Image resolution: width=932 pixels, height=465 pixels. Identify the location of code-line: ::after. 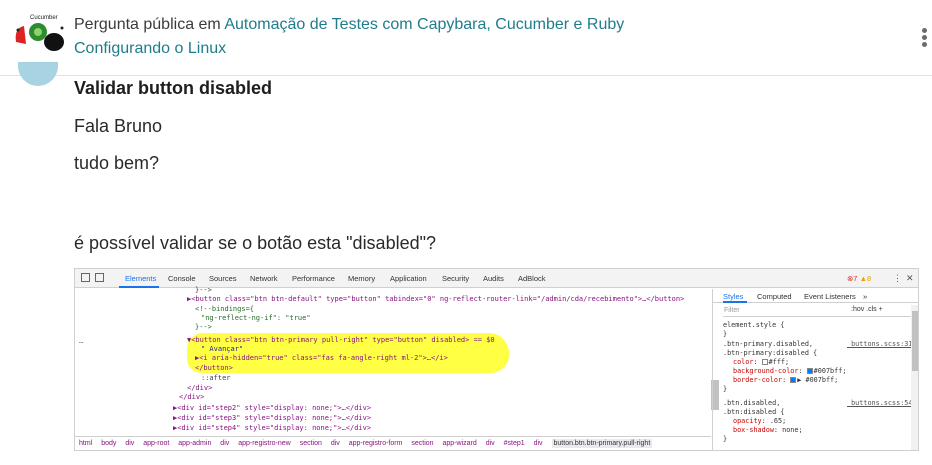
(216, 378).